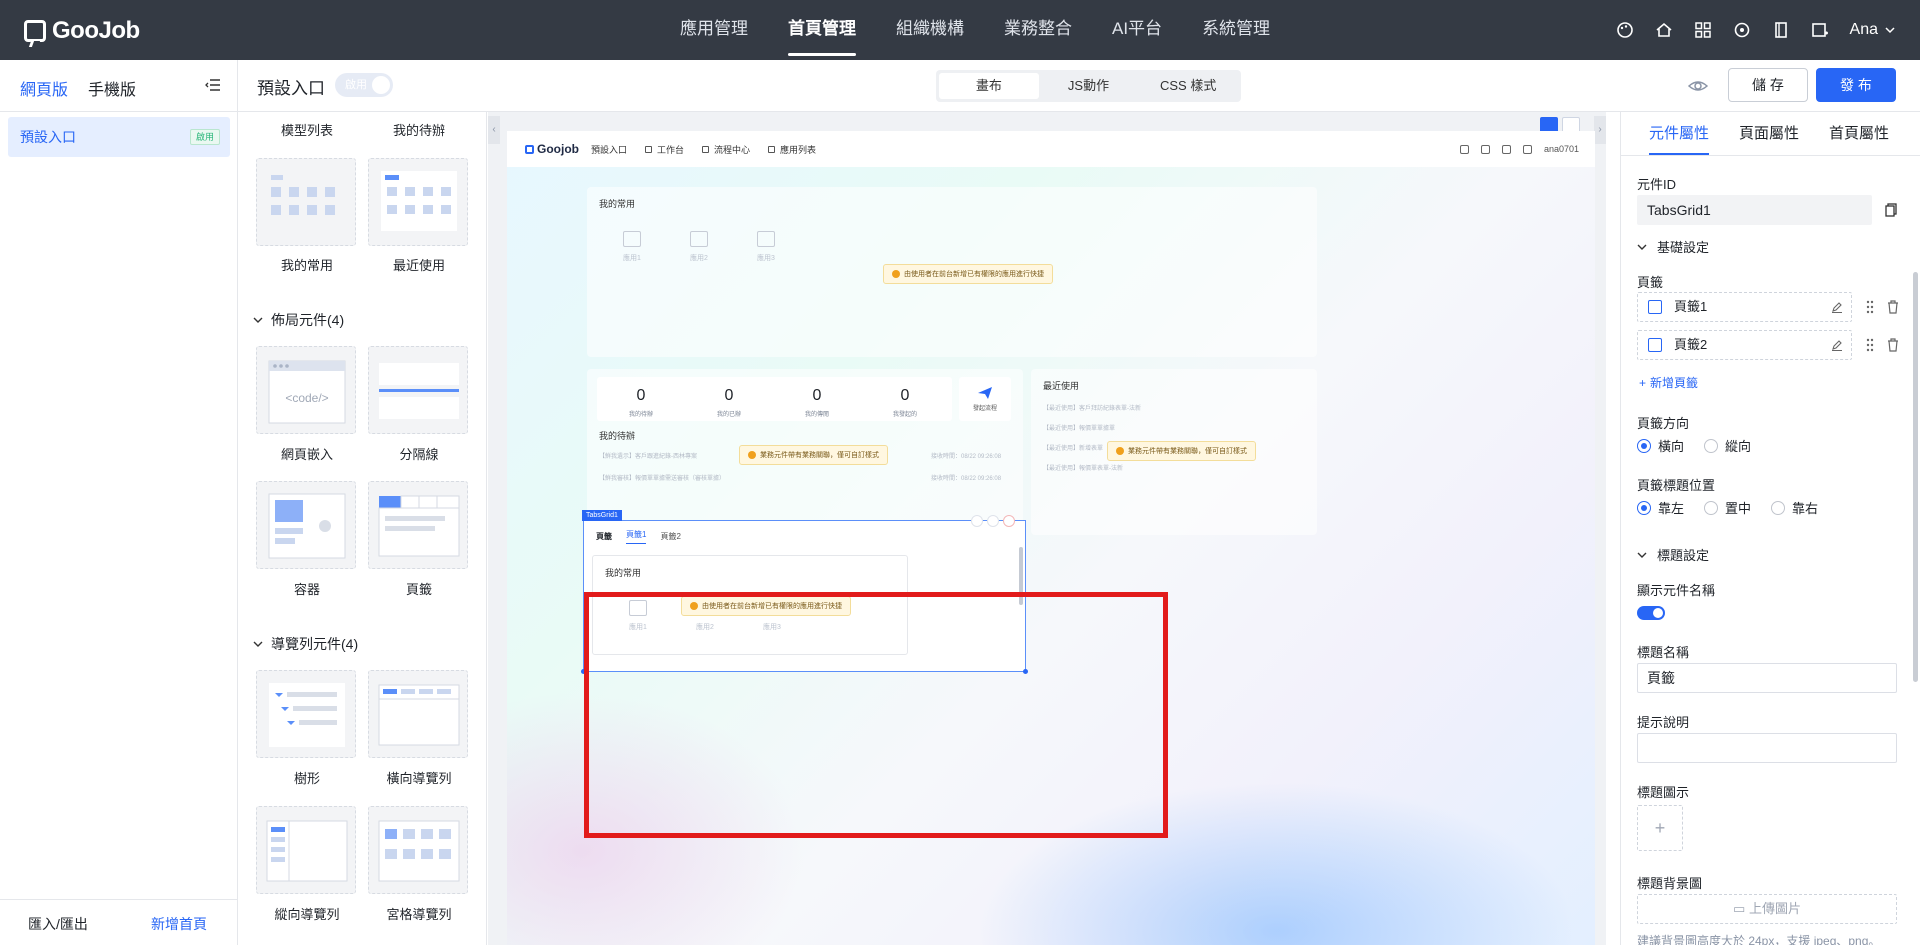 This screenshot has height=945, width=1920. What do you see at coordinates (1464, 149) in the screenshot?
I see `monitor-icon` at bounding box center [1464, 149].